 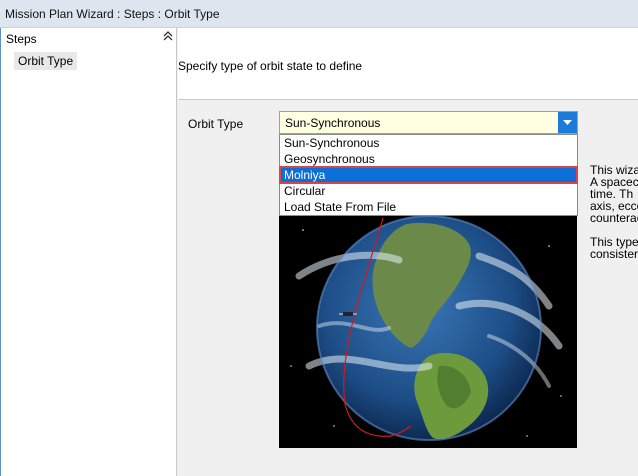 I want to click on title-bar: Mission Plan Wizard : Steps : Orbit Type, so click(x=319, y=14).